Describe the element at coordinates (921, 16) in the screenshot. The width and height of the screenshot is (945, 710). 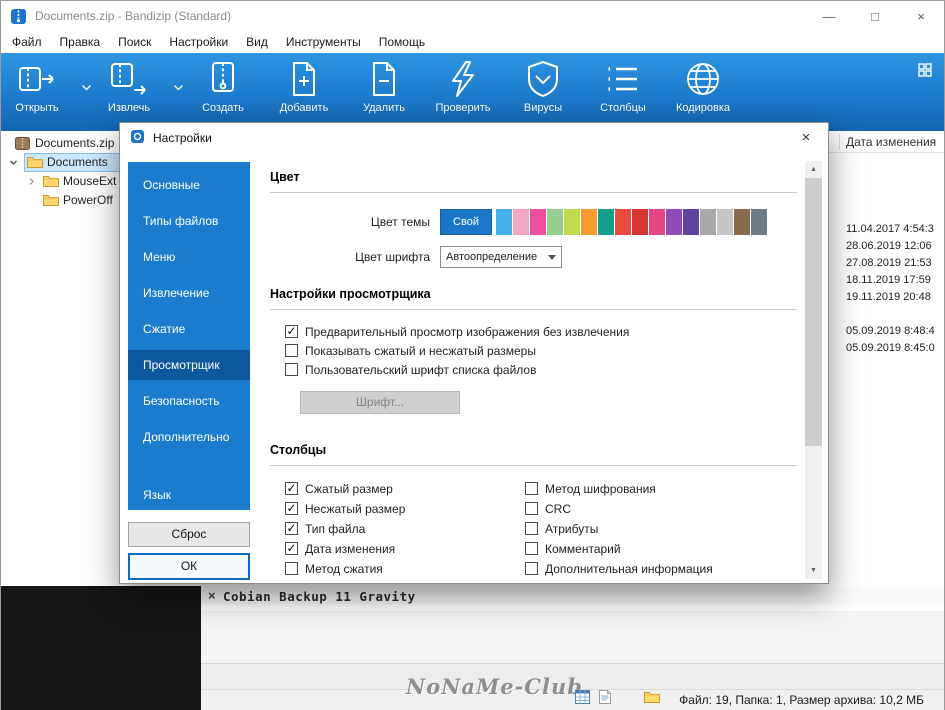
I see `close-button: ×` at that location.